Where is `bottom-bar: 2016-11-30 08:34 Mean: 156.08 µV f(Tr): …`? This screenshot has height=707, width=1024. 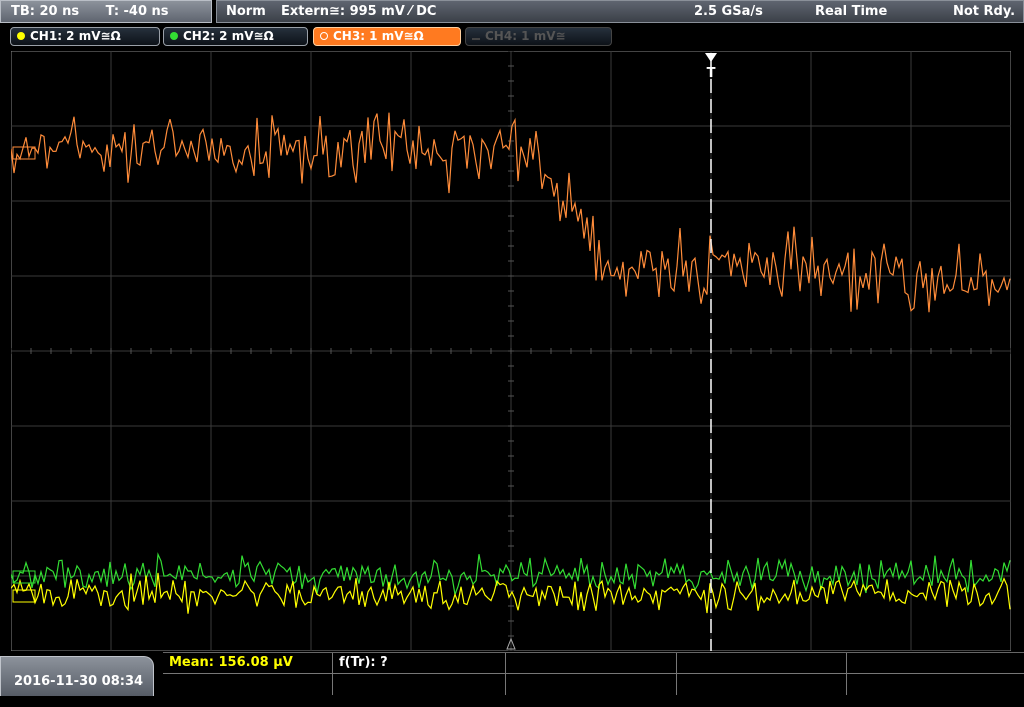
bottom-bar: 2016-11-30 08:34 Mean: 156.08 µV f(Tr): … is located at coordinates (512, 674).